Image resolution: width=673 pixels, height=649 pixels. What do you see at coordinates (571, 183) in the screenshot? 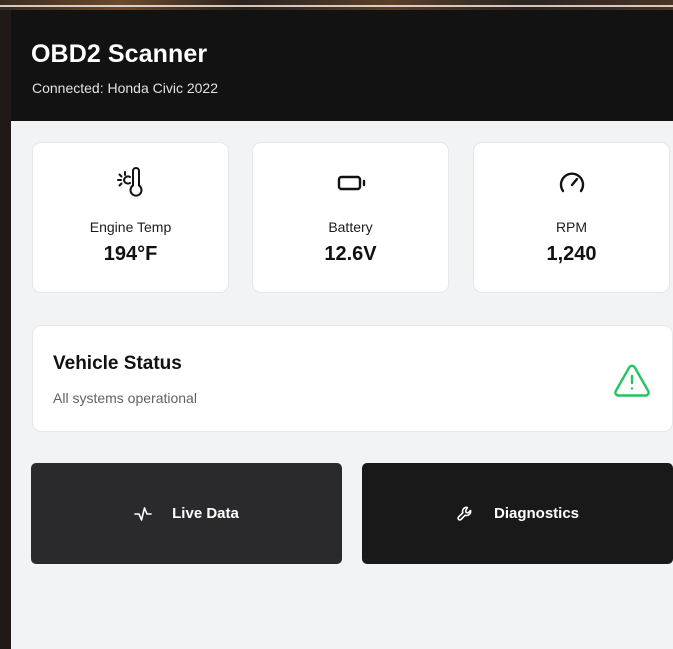
I see `gauge-icon` at bounding box center [571, 183].